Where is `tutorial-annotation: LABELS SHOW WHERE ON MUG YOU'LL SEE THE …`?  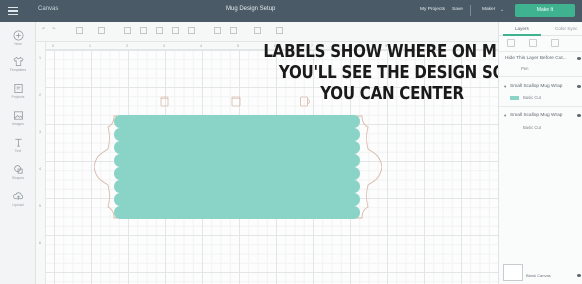 tutorial-annotation: LABELS SHOW WHERE ON MUG YOU'LL SEE THE … is located at coordinates (392, 73).